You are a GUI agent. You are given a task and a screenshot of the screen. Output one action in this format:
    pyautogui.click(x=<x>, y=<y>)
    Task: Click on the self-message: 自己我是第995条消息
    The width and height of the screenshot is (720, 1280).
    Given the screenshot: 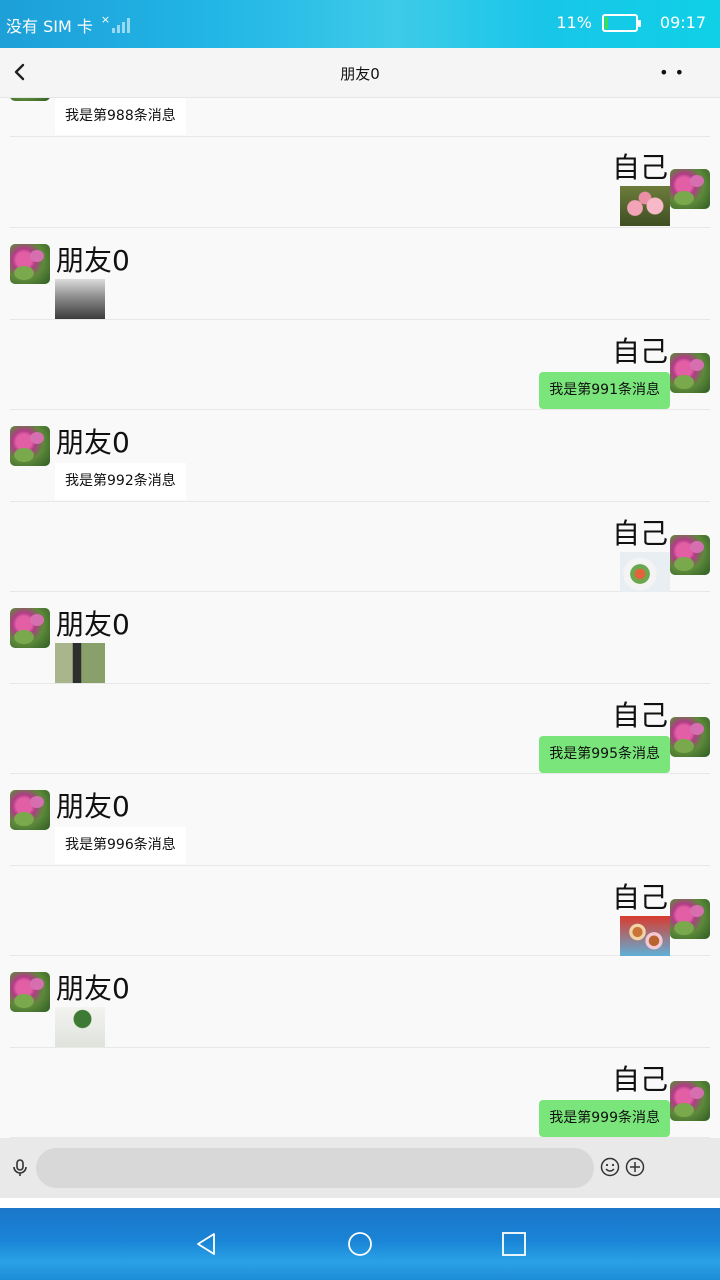 What is the action you would take?
    pyautogui.click(x=360, y=729)
    